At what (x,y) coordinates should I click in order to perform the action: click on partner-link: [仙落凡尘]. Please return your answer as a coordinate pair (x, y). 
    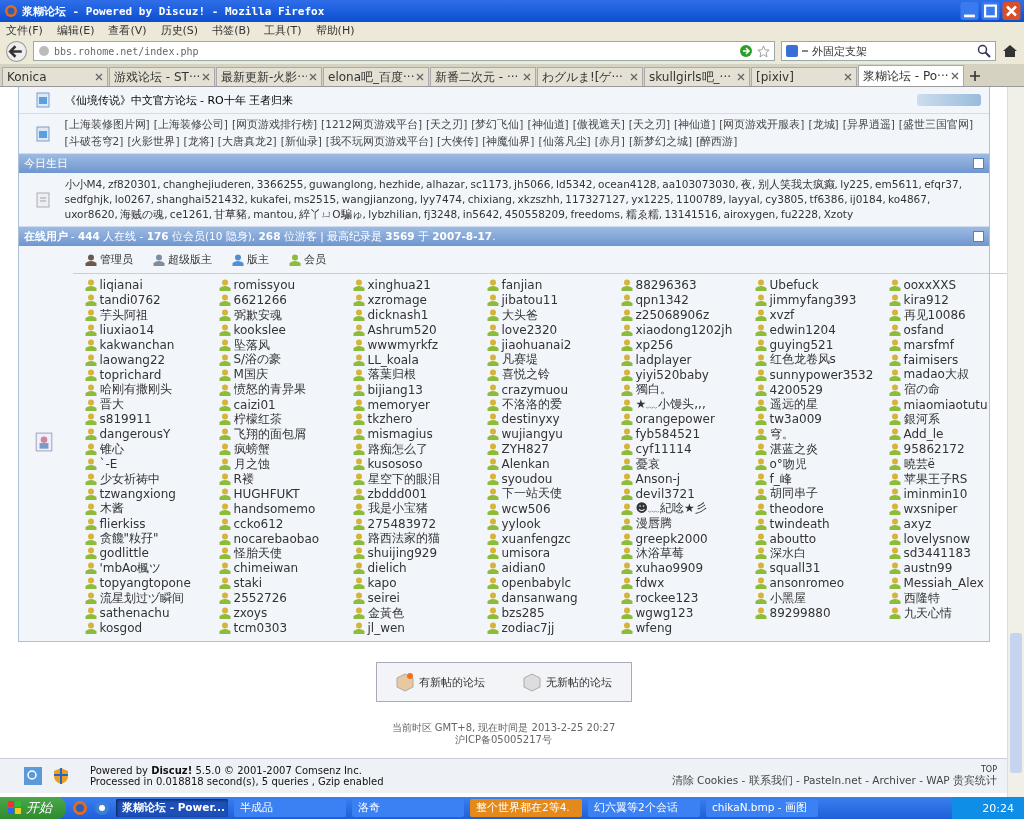
    Looking at the image, I should click on (564, 142).